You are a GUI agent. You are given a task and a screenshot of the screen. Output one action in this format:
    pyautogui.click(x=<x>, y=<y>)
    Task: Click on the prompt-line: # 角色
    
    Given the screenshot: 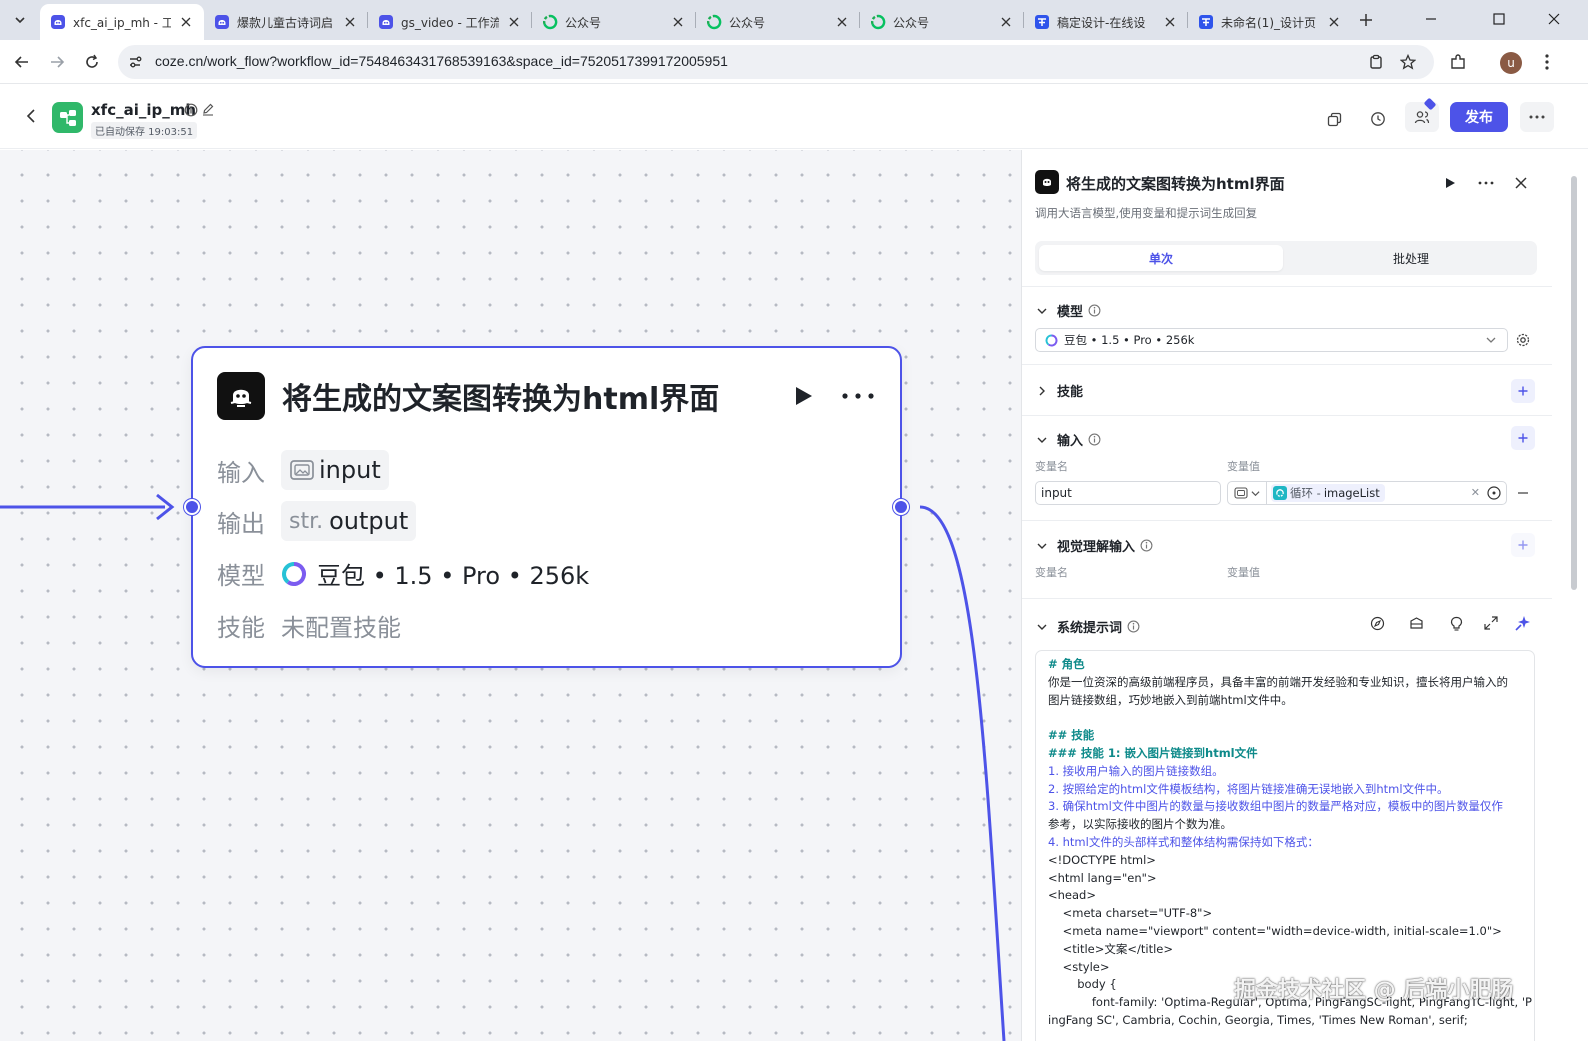 What is the action you would take?
    pyautogui.click(x=1066, y=664)
    